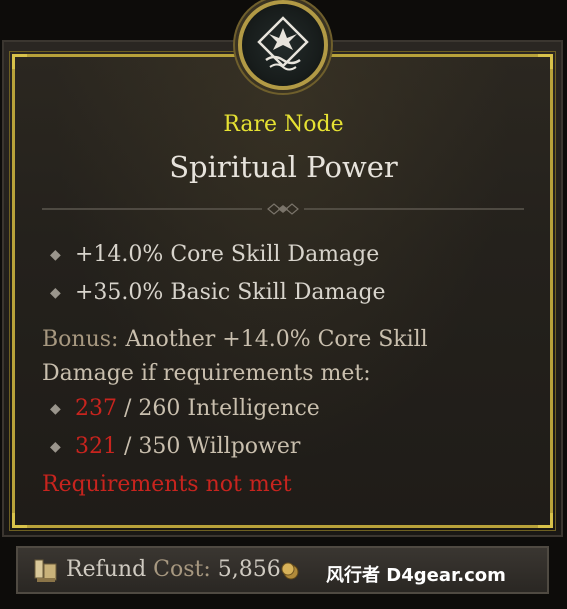 The height and width of the screenshot is (609, 567). Describe the element at coordinates (283, 124) in the screenshot. I see `node-rarity: Rare Node` at that location.